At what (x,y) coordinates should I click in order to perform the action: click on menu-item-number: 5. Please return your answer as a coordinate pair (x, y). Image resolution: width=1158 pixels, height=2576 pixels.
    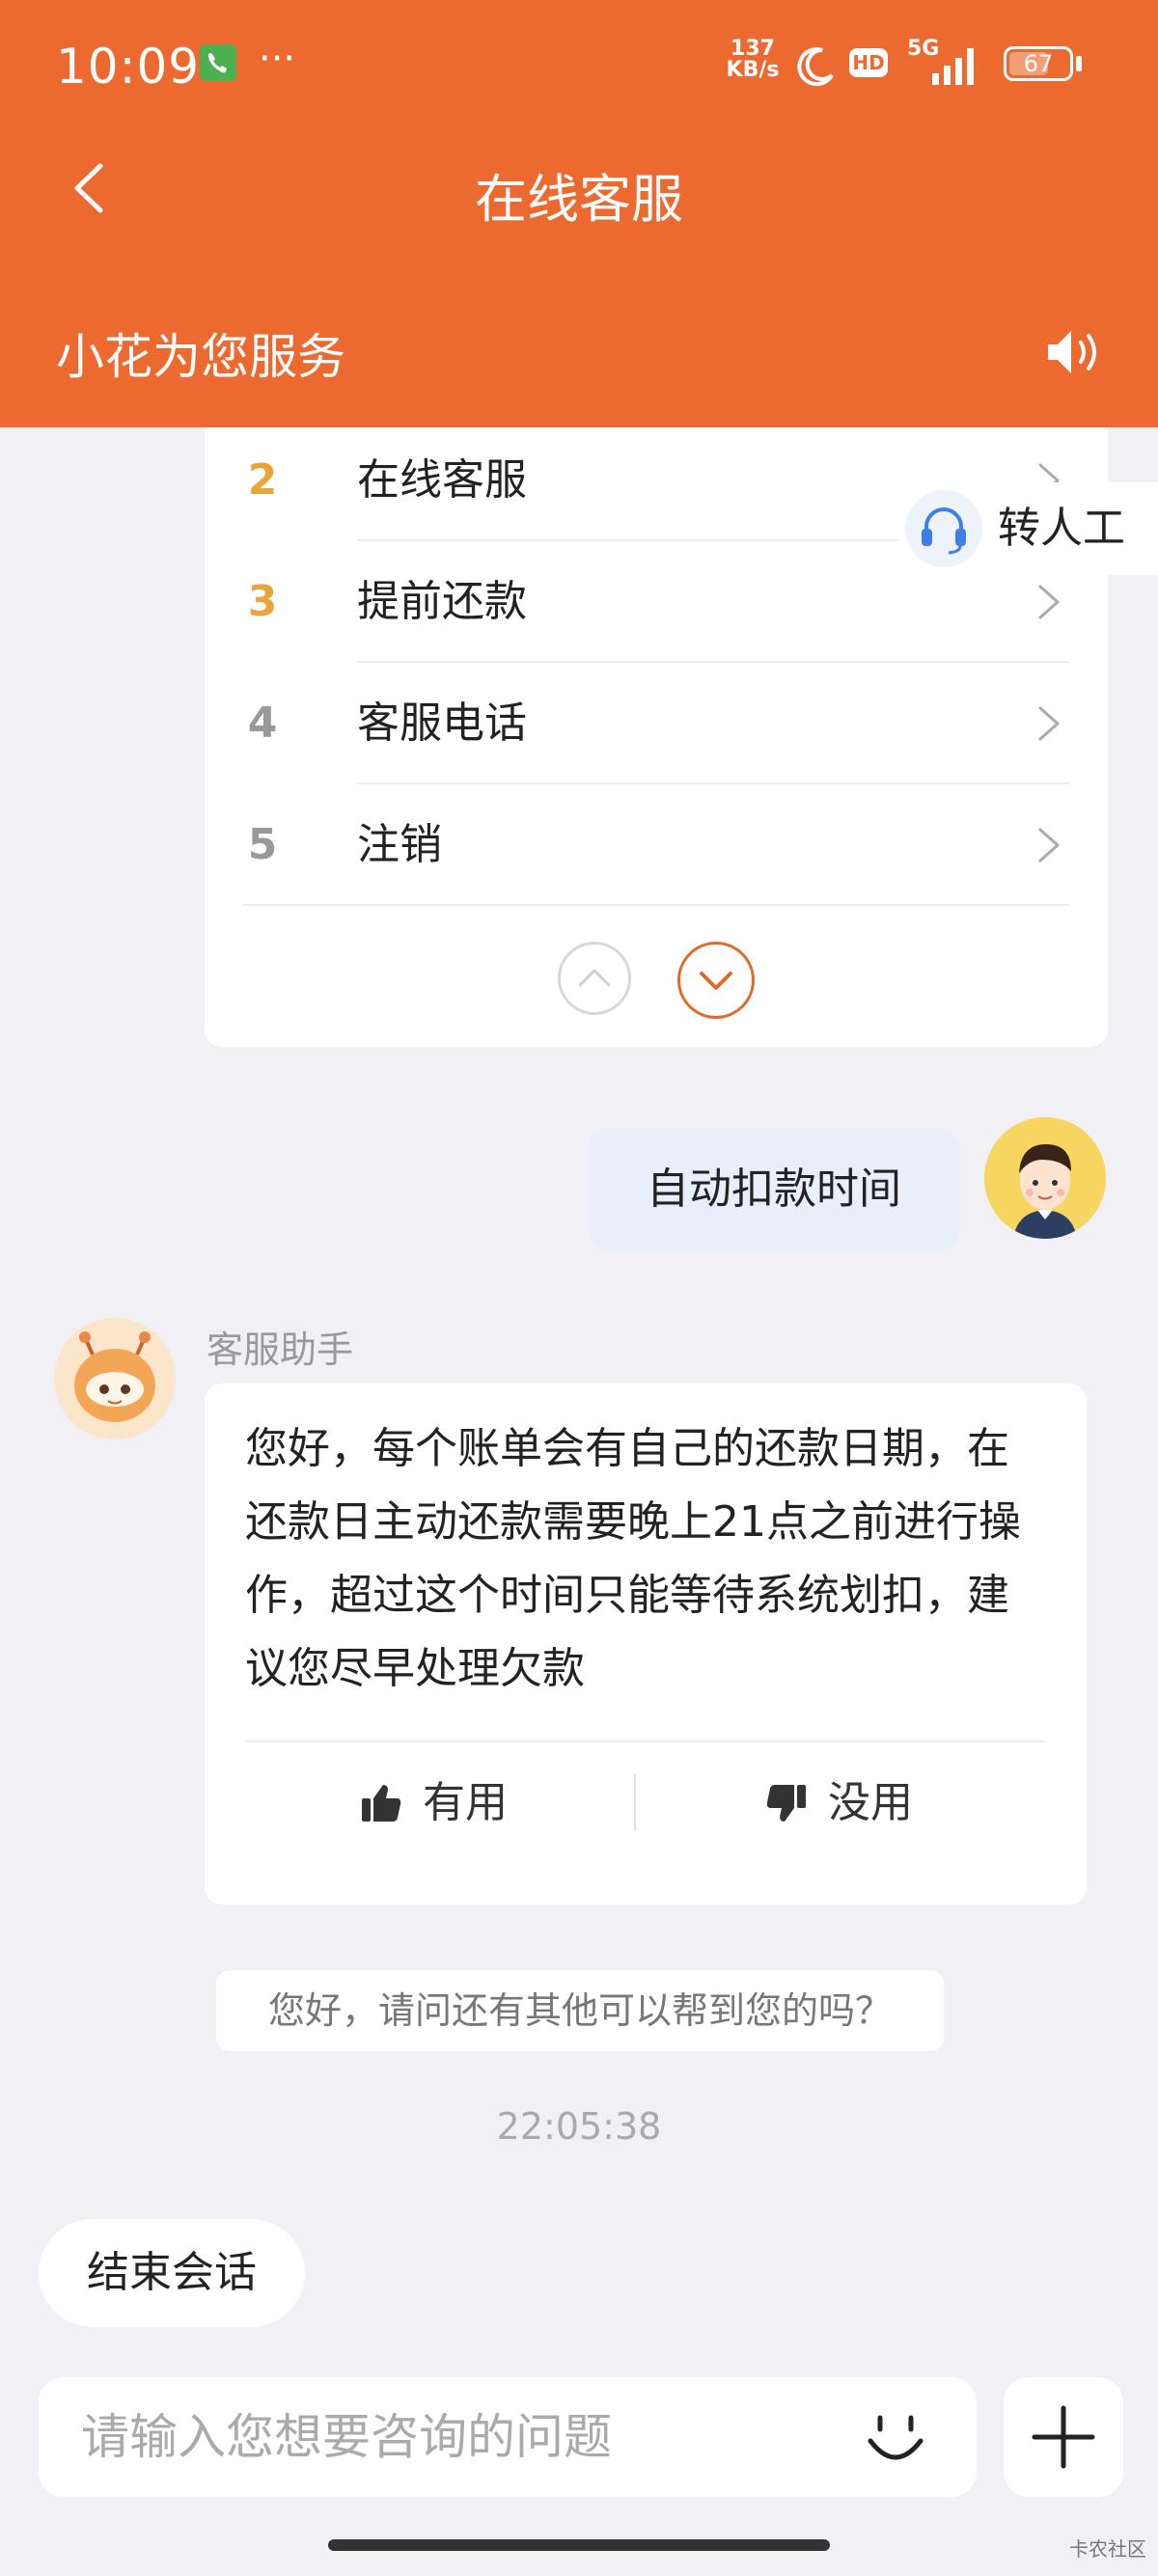
    Looking at the image, I should click on (262, 845).